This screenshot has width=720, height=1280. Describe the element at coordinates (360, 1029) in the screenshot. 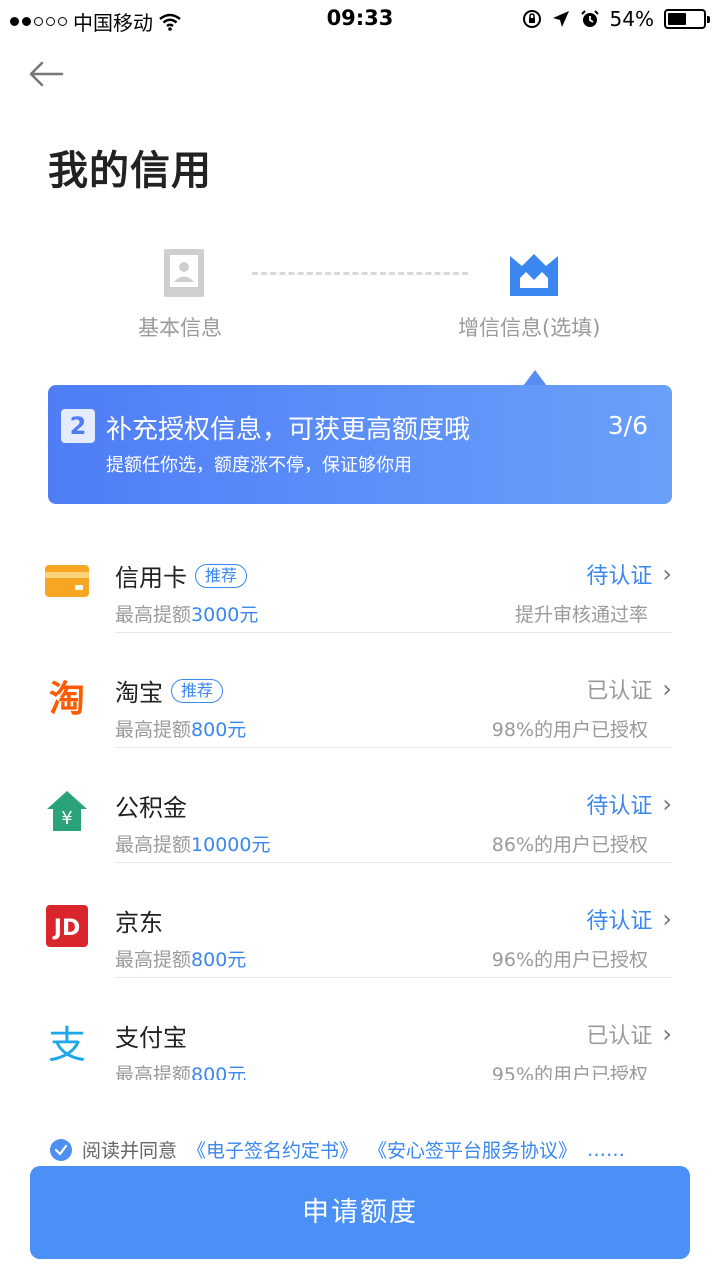

I see `list-item-alipay: 支 支付宝 最高提额800元 已认证 › 95%的用户已授权` at that location.